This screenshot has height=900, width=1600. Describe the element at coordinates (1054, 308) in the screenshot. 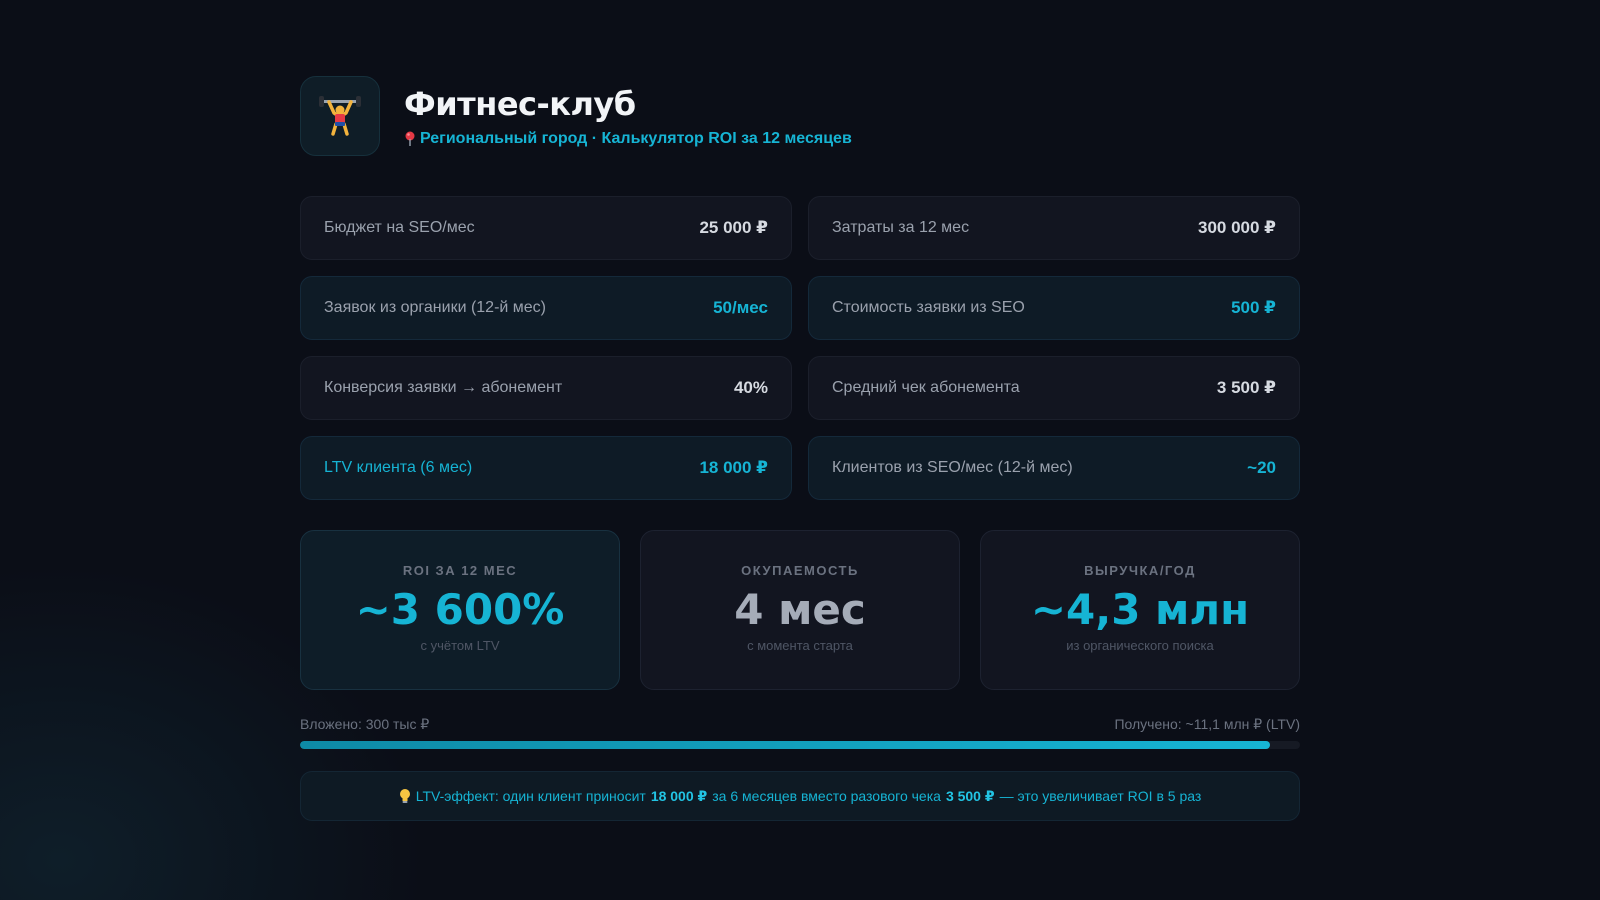

I see `metric-lead-cost: Стоимость заявки из SEO 500 ₽` at that location.